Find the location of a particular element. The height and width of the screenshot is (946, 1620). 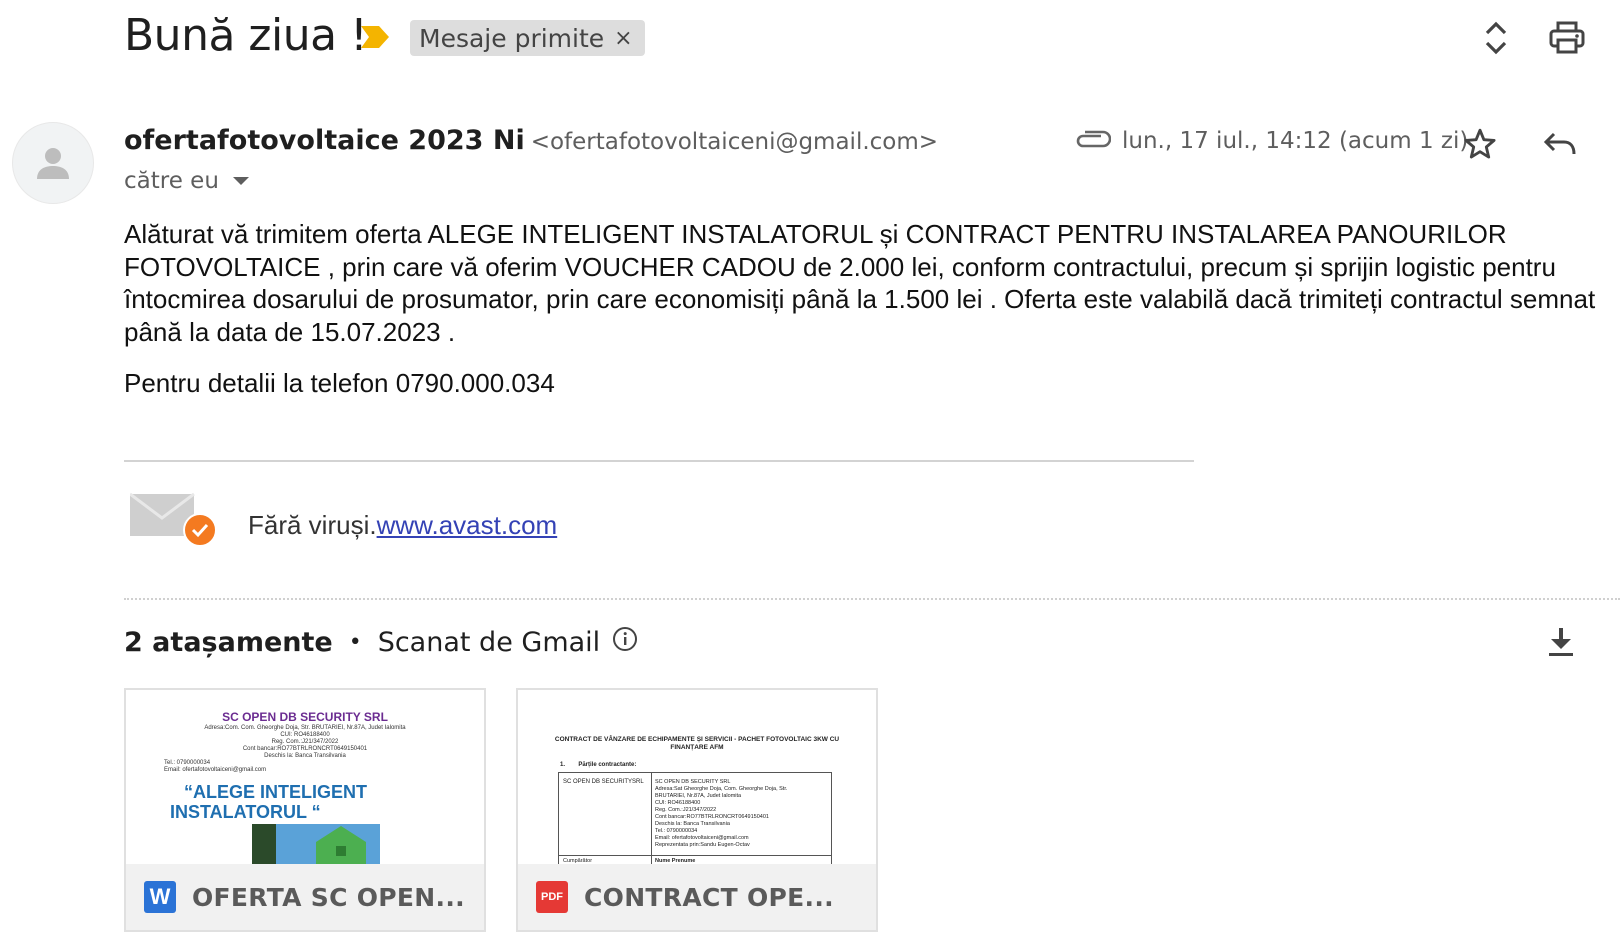

attachments-count: 2 atașamente is located at coordinates (228, 642).